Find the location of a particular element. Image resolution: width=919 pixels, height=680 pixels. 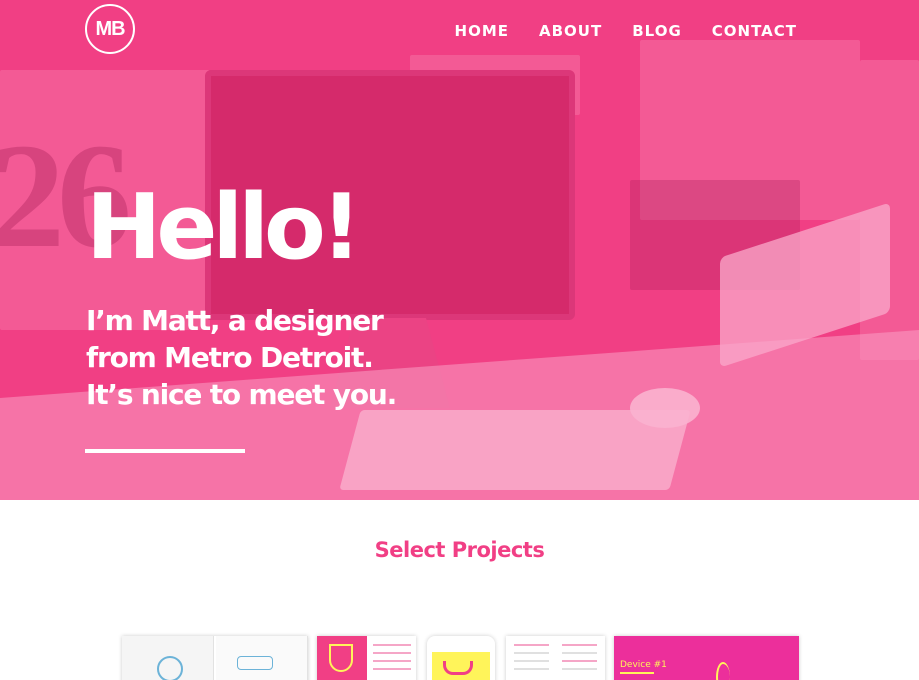

main-nav: HOME ABOUT BLOG CONTACT is located at coordinates (626, 31).